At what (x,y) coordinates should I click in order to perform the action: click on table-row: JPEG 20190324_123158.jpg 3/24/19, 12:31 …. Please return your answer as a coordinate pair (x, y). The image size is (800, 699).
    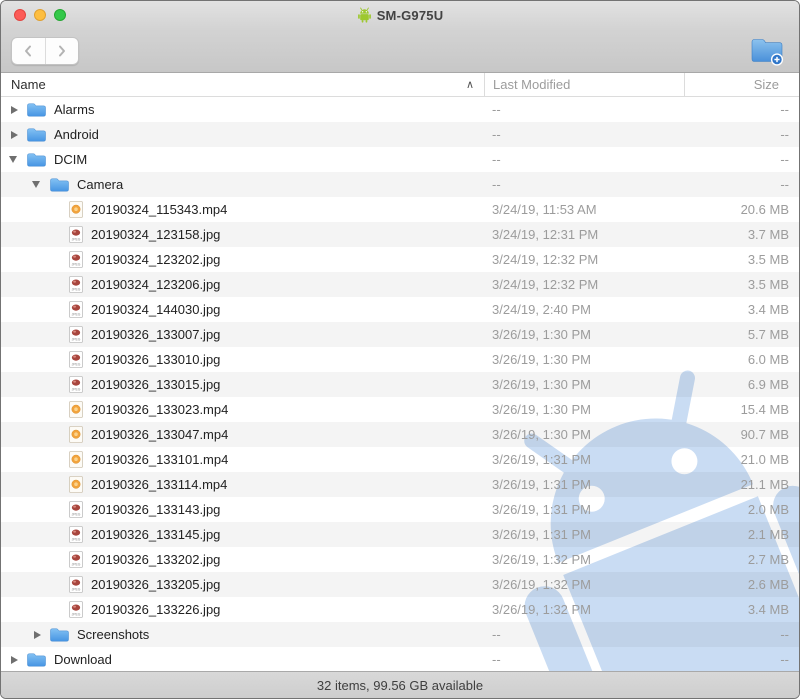
    Looking at the image, I should click on (400, 234).